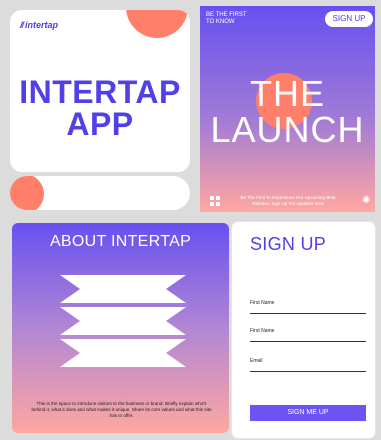 This screenshot has width=381, height=440. I want to click on signup-title: SIGN UP, so click(288, 244).